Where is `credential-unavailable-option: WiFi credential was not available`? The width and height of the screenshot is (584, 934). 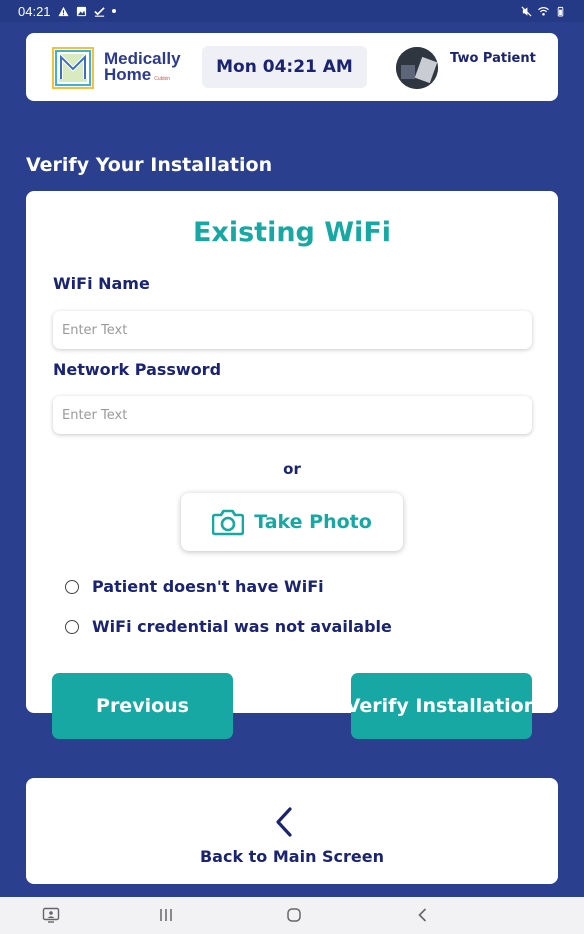 credential-unavailable-option: WiFi credential was not available is located at coordinates (228, 626).